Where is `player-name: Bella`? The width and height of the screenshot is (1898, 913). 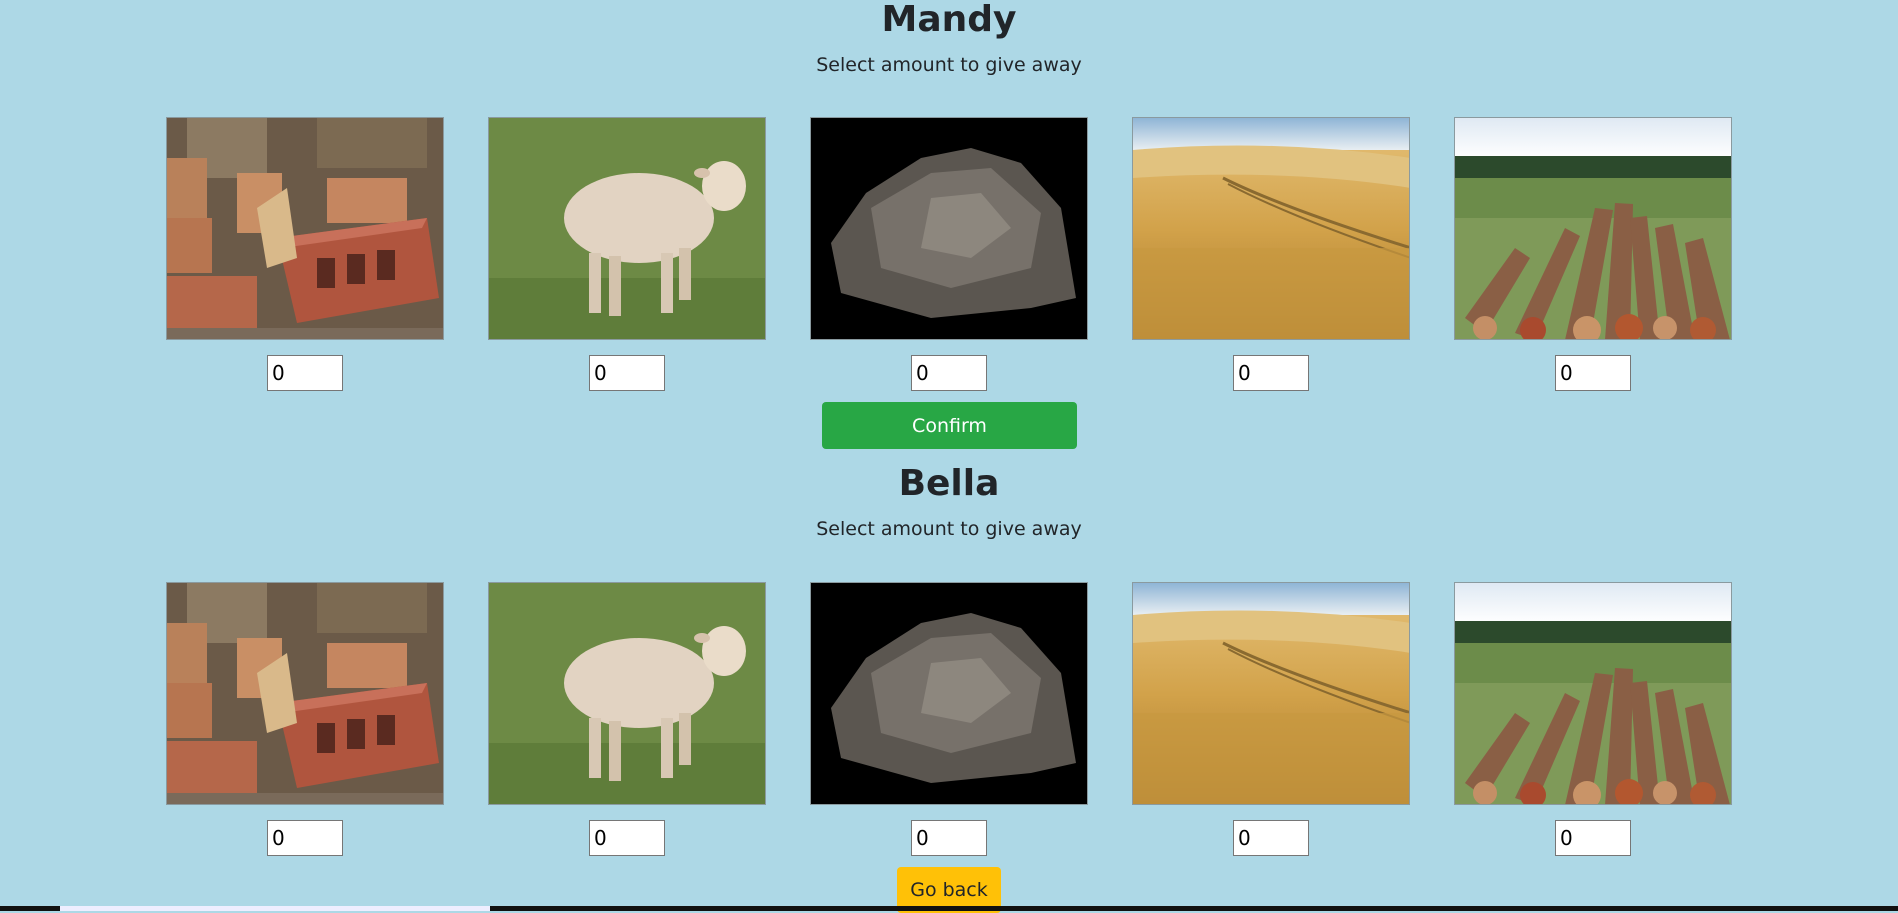
player-name: Bella is located at coordinates (949, 483).